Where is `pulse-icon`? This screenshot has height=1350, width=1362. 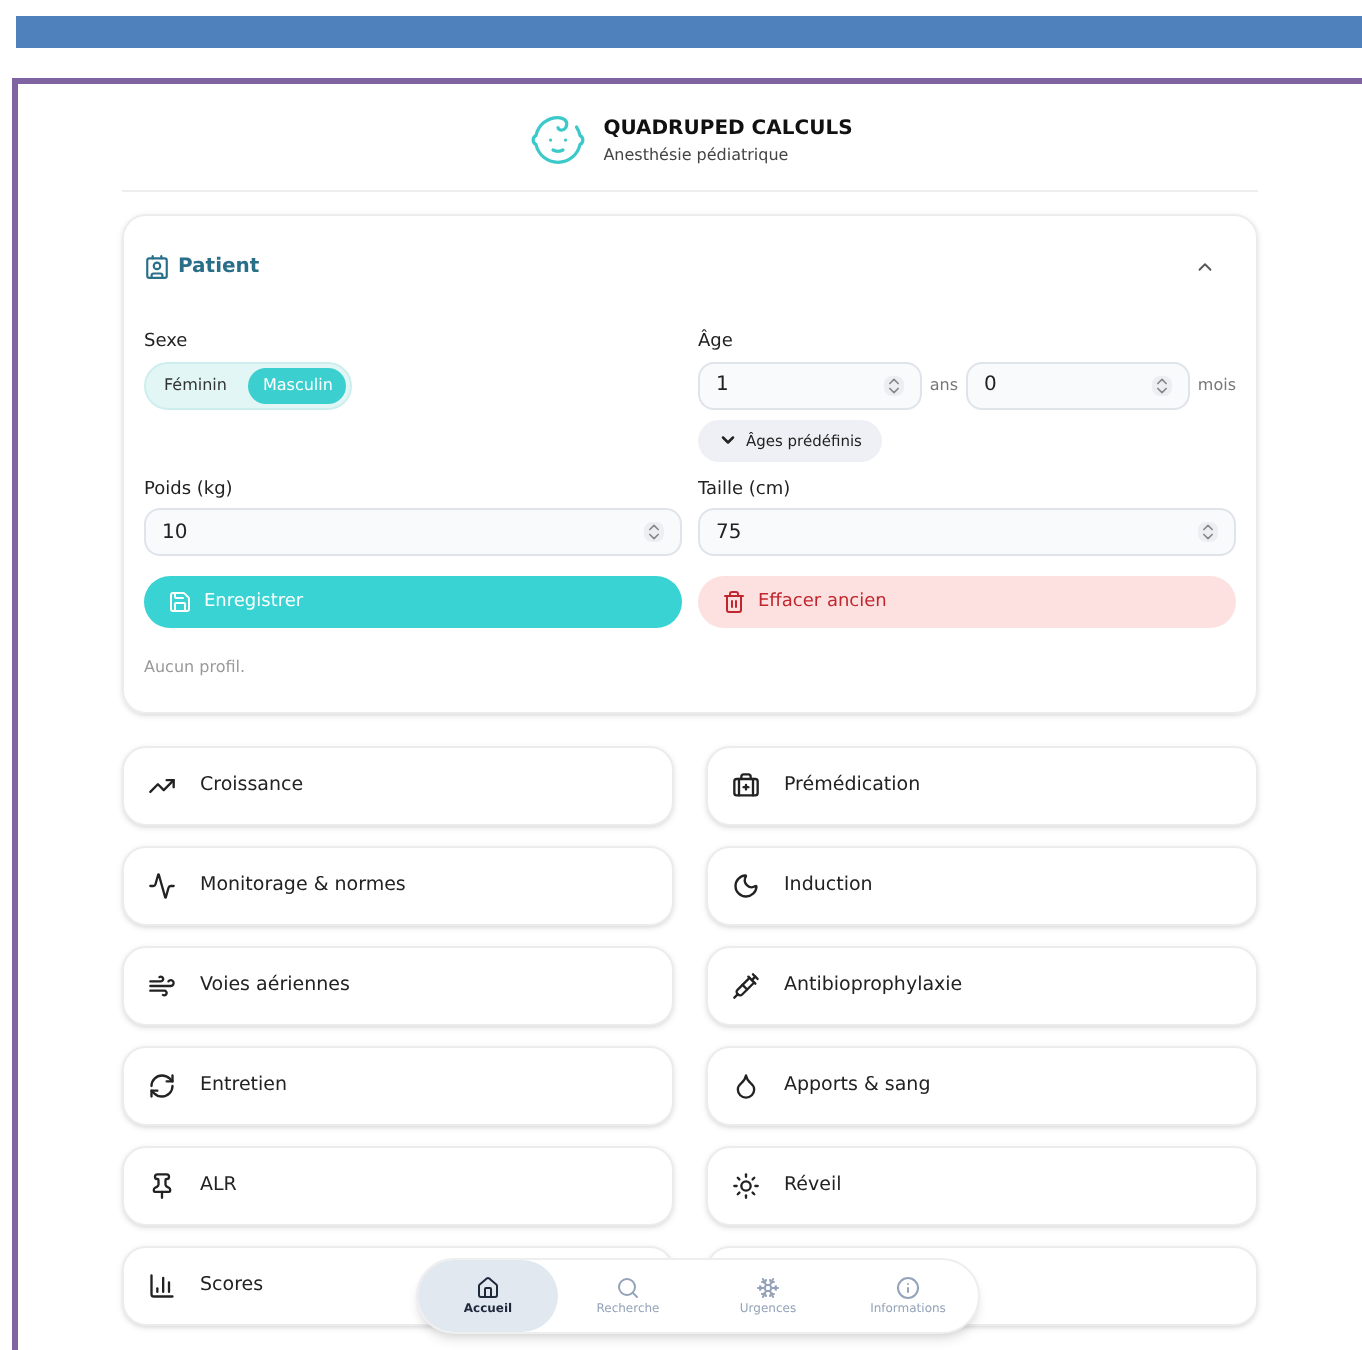 pulse-icon is located at coordinates (162, 886).